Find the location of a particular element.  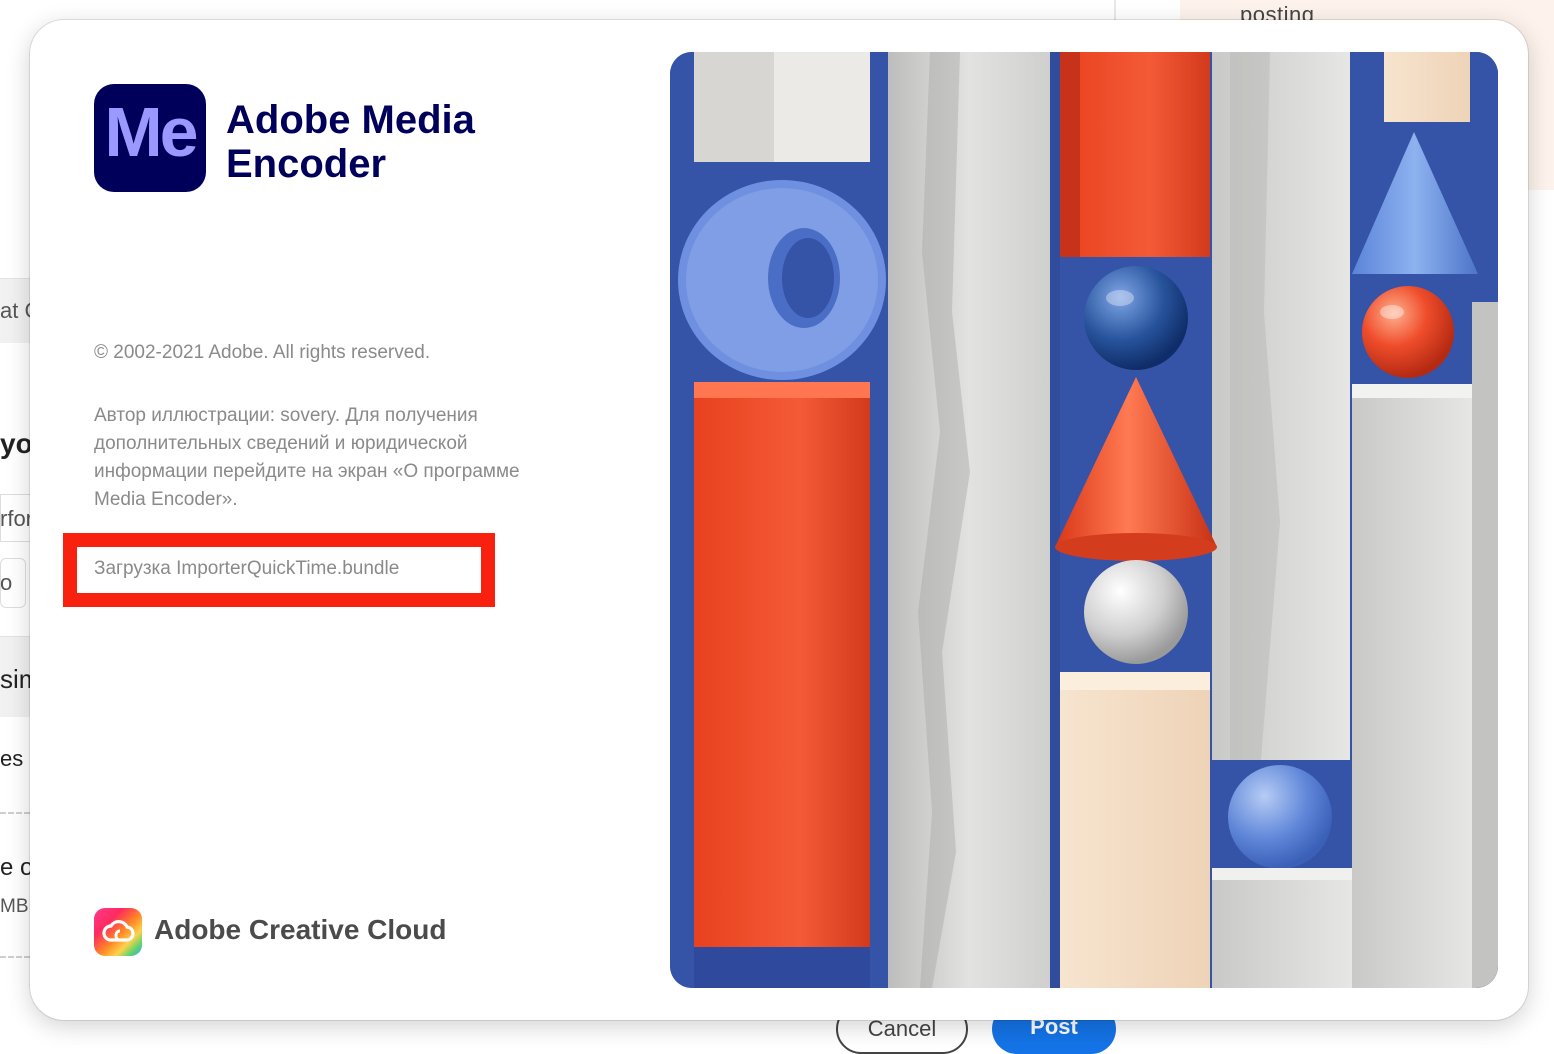

background-fragment: es is located at coordinates (12, 758).